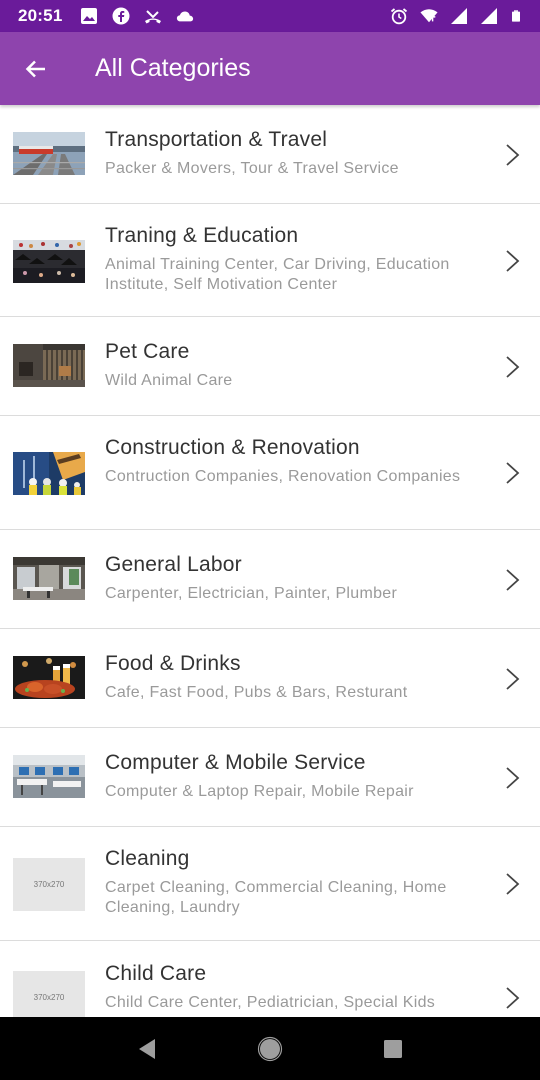 This screenshot has height=1080, width=540. I want to click on page-title: All Categories, so click(173, 68).